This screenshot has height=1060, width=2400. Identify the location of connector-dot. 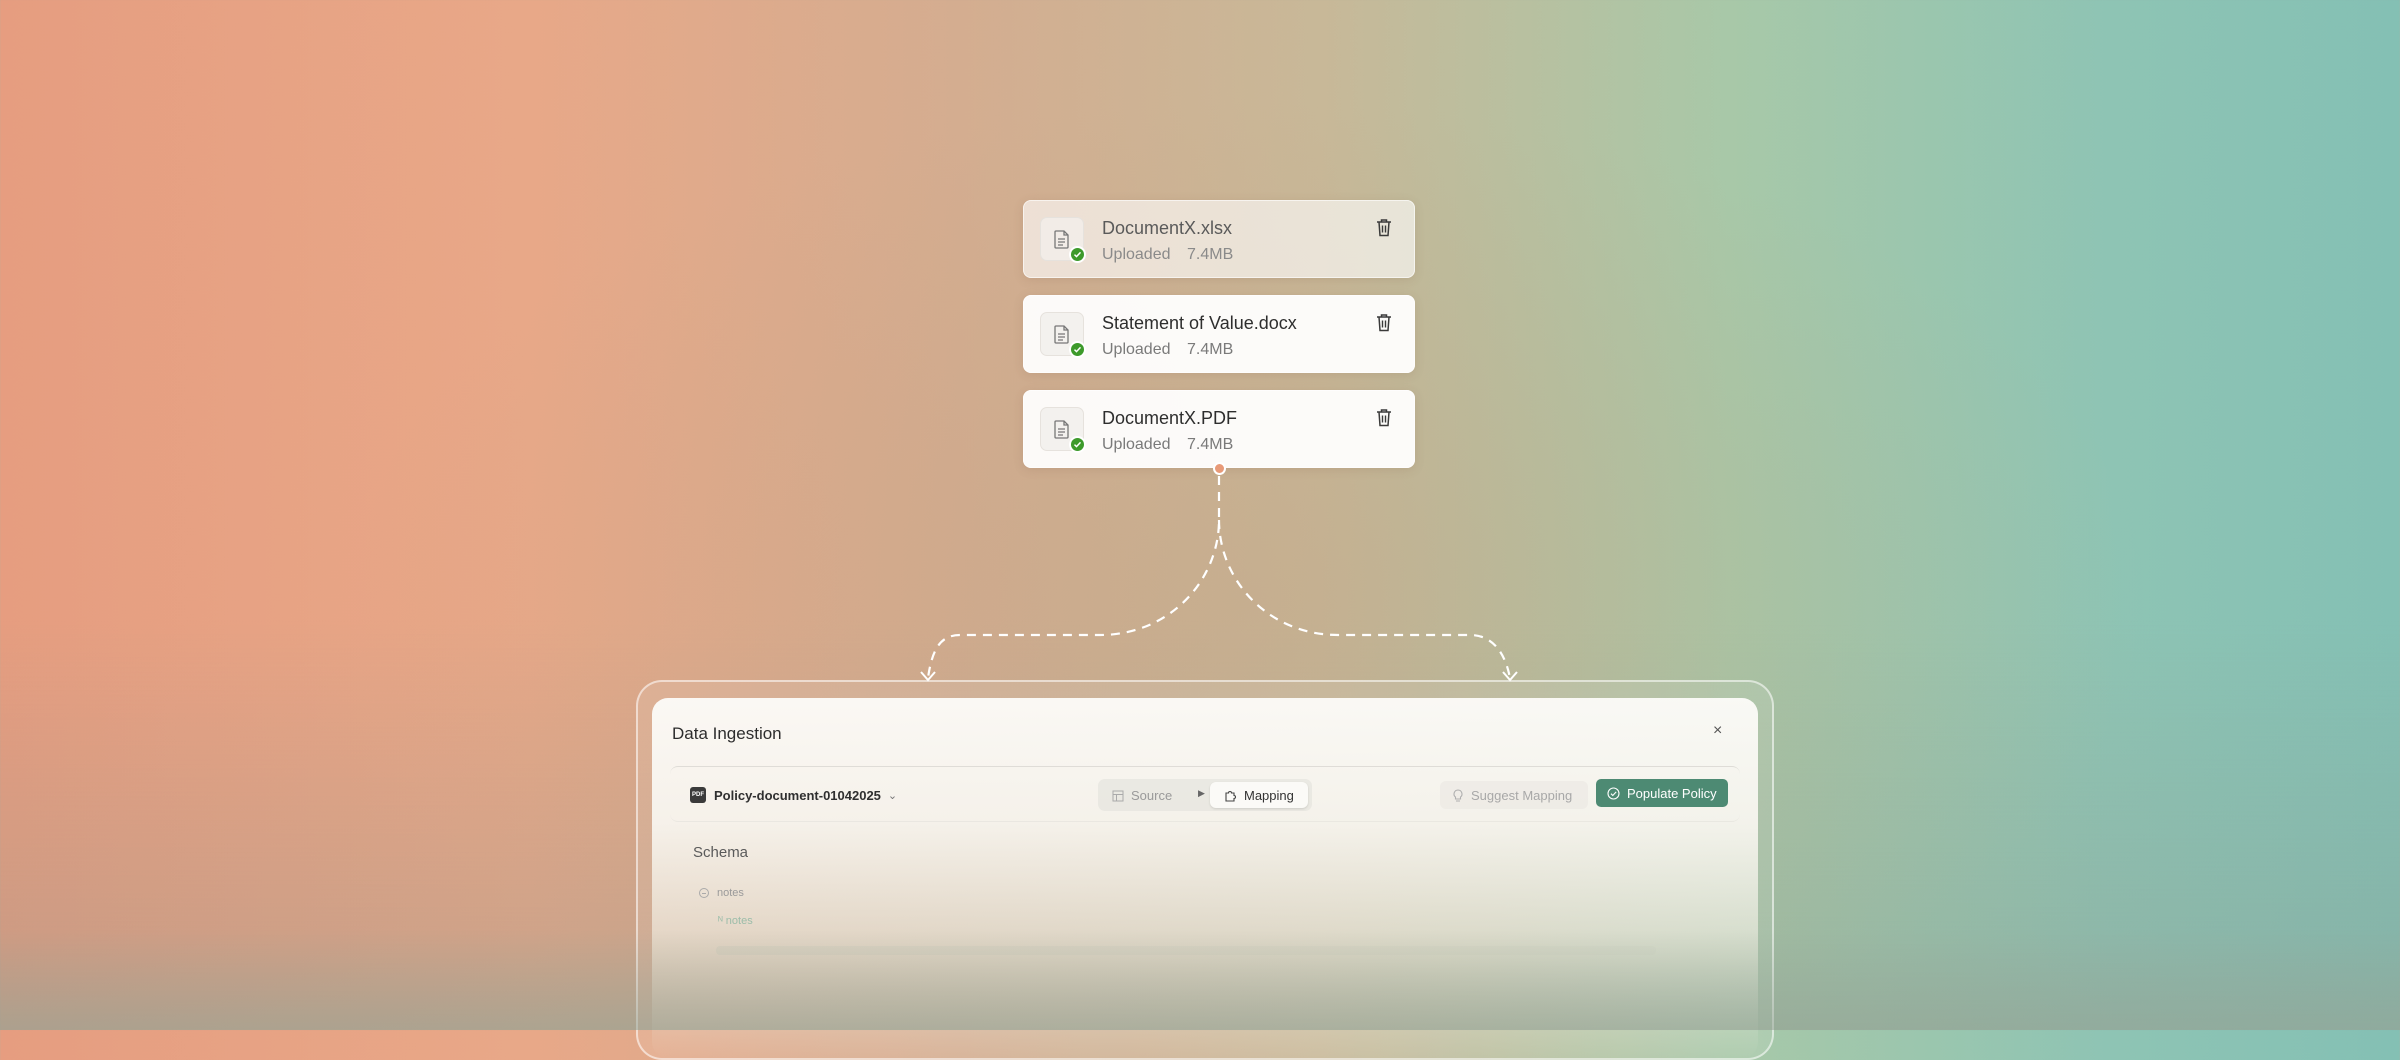
(1219, 468).